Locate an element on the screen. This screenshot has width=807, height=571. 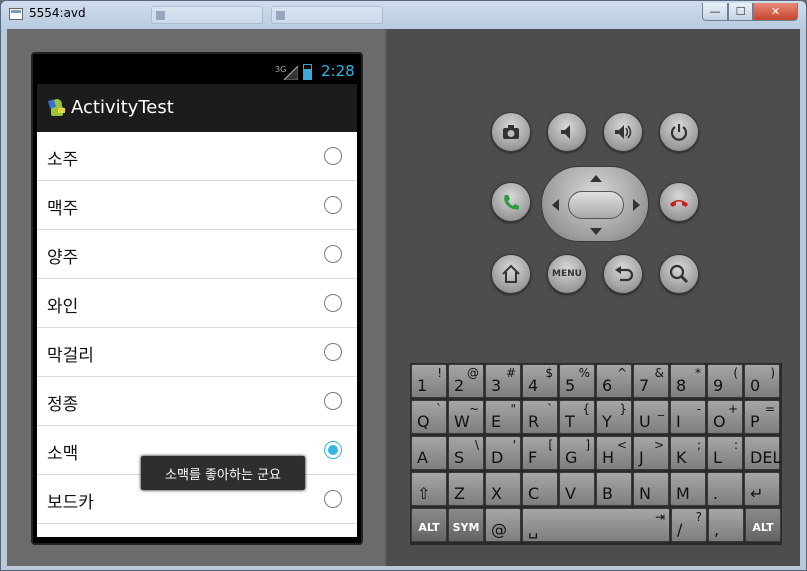
keyboard-key: W ~ is located at coordinates (466, 417).